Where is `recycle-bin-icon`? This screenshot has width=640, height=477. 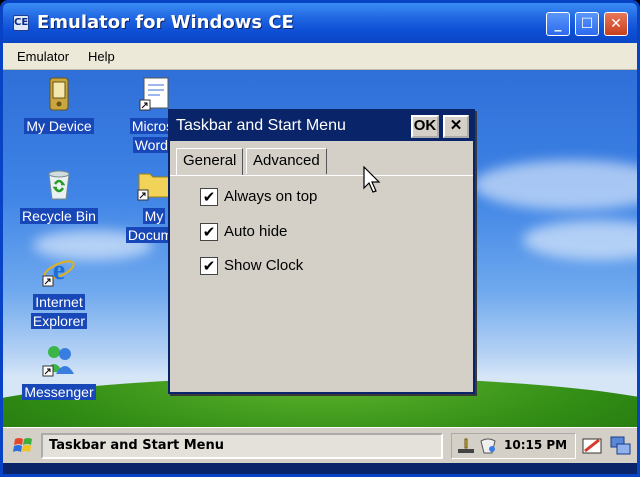 recycle-bin-icon is located at coordinates (59, 184).